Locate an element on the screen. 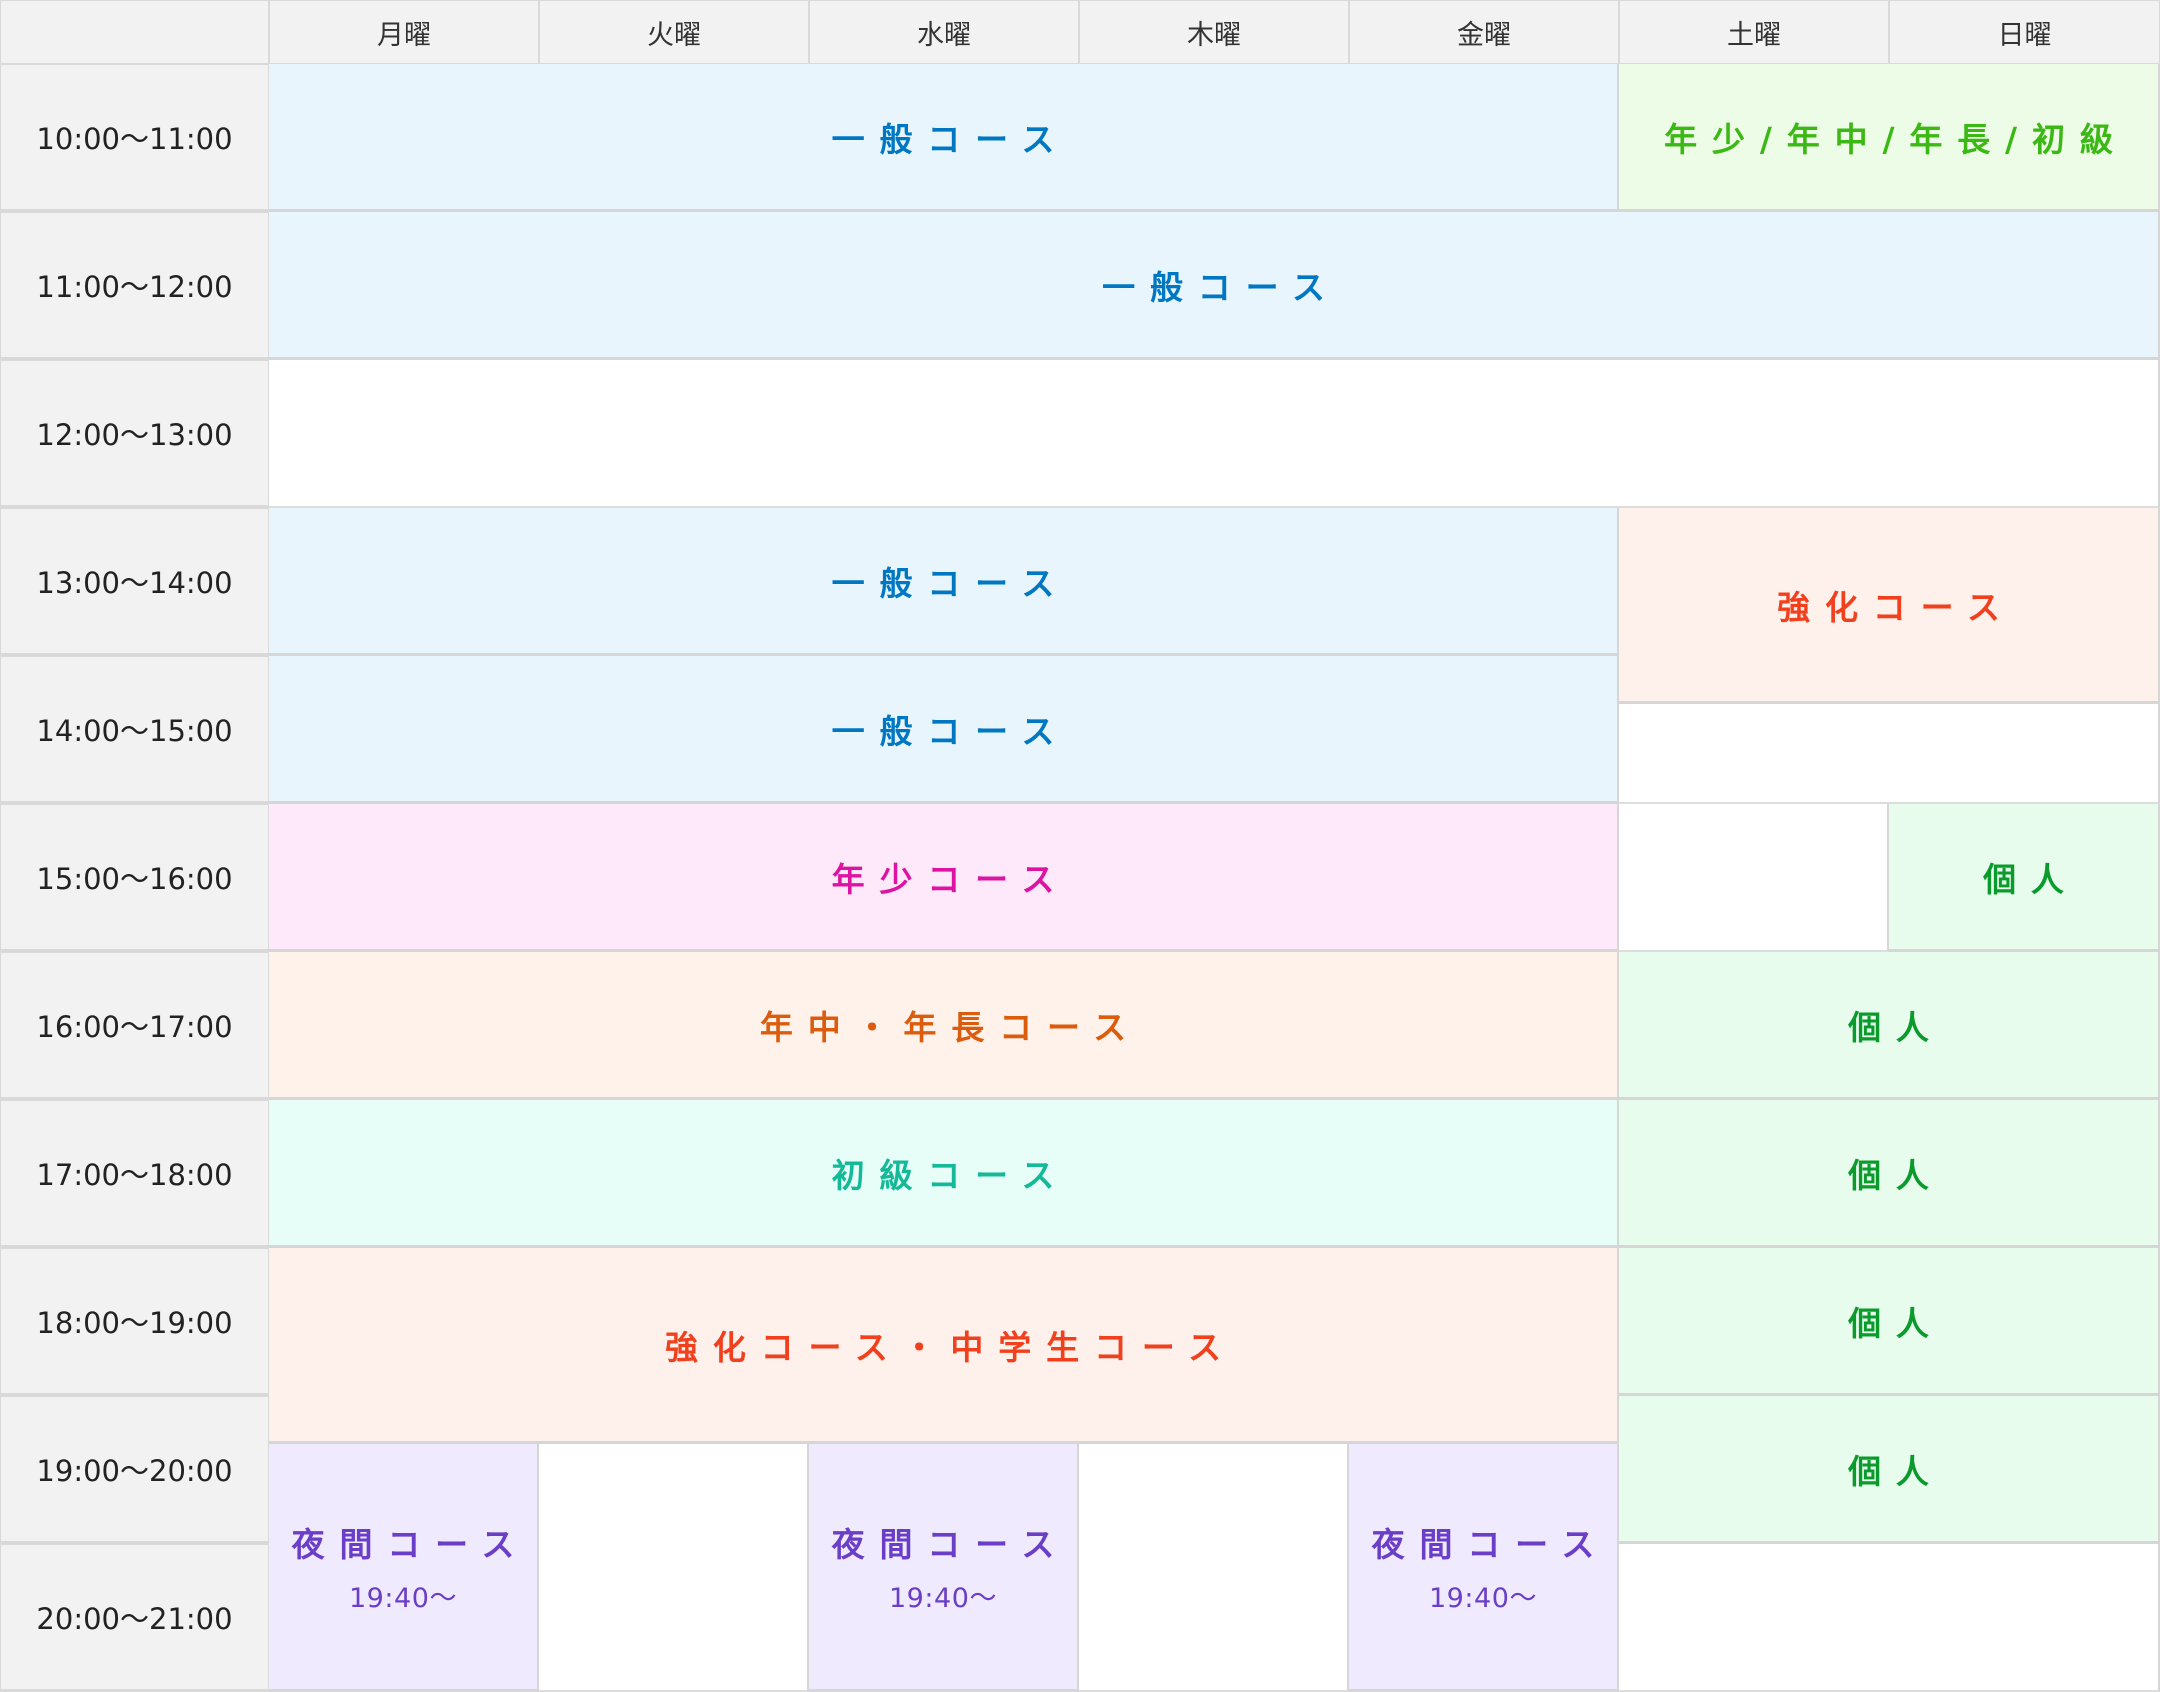 The height and width of the screenshot is (1692, 2160). day-header: 火曜 is located at coordinates (674, 32).